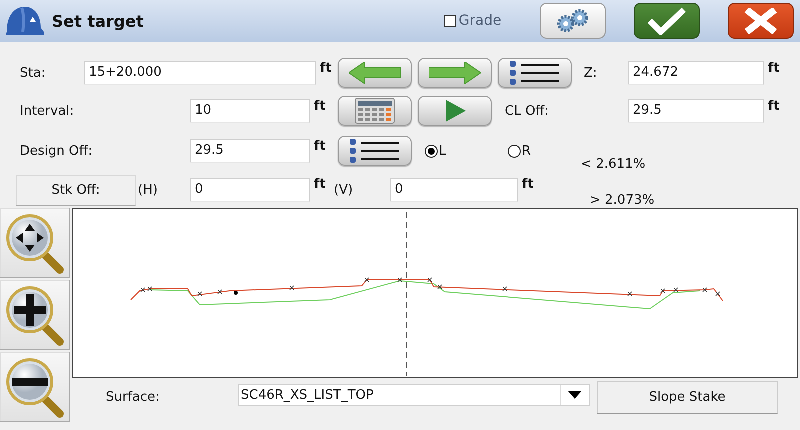  I want to click on station-list-button, so click(535, 73).